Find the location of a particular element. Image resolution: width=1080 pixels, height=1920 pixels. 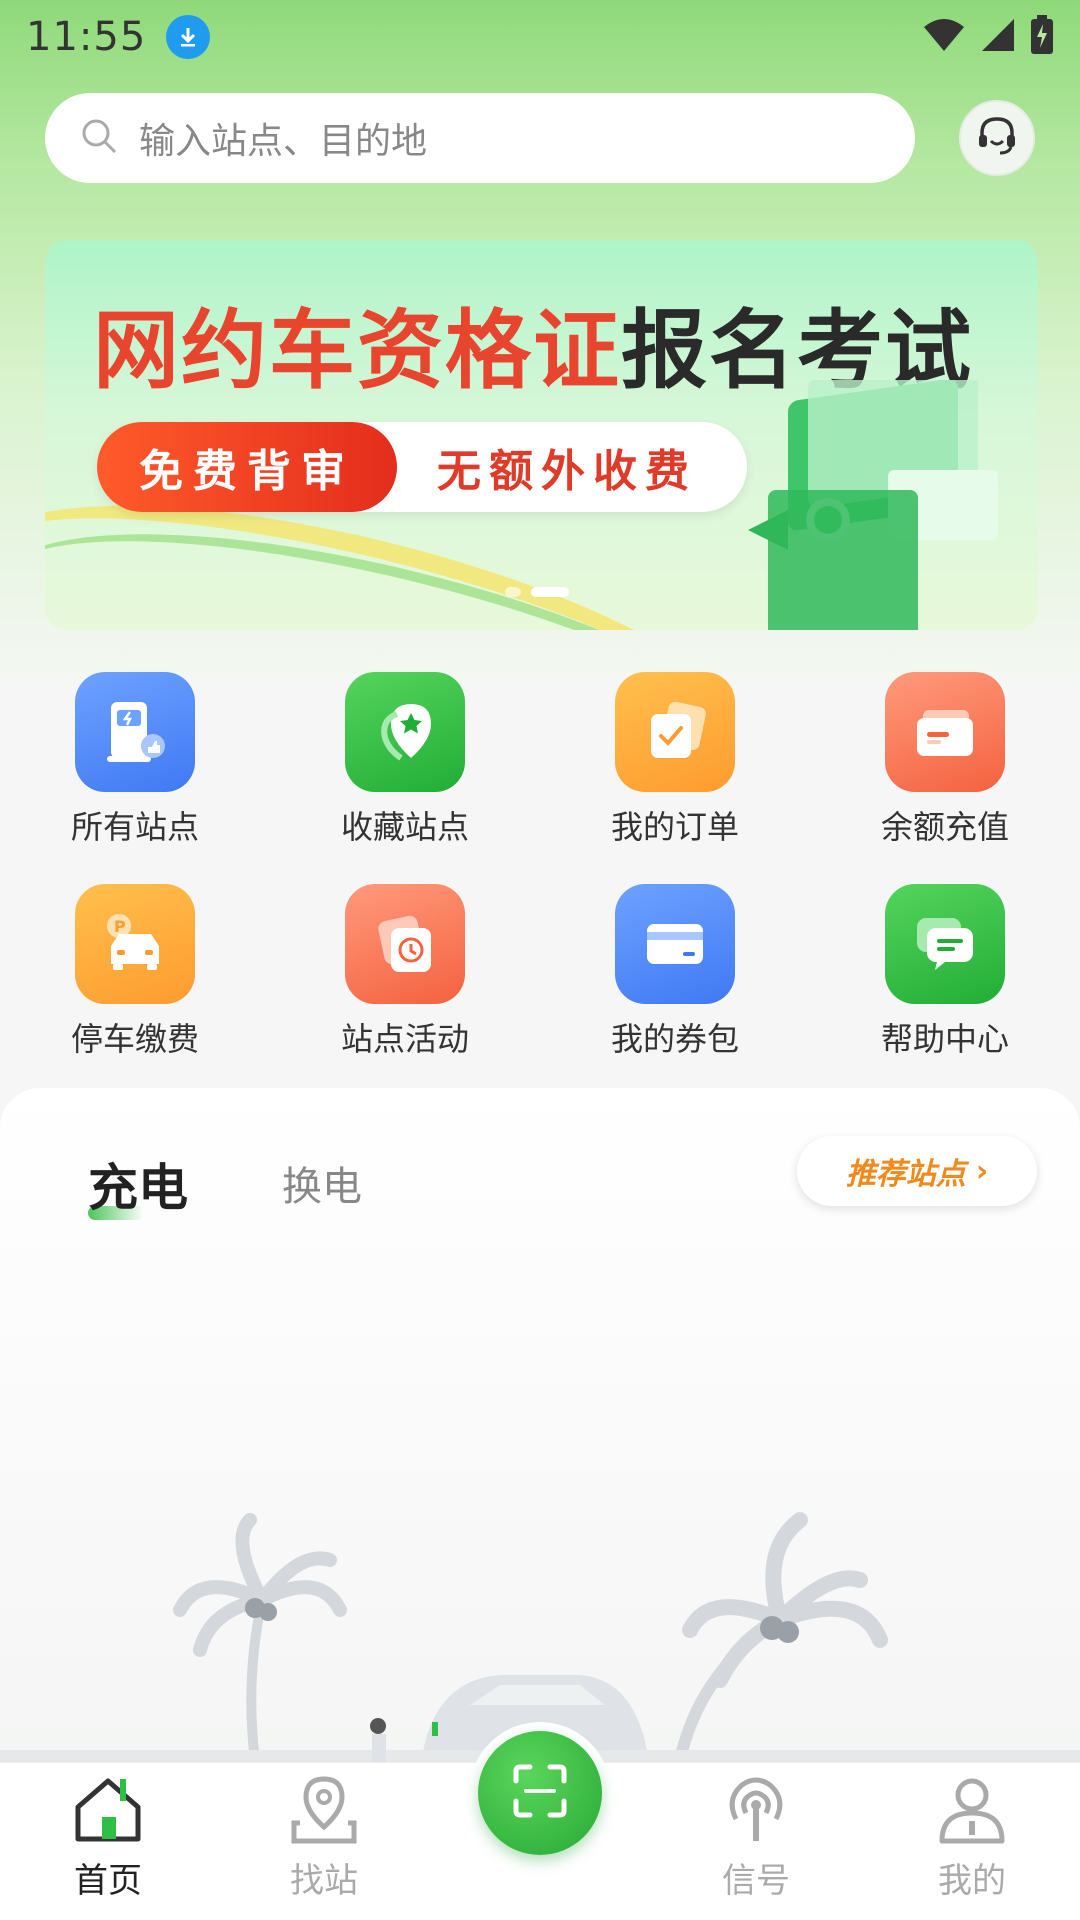

quick-action-favorite-stations: 收藏站点 is located at coordinates (405, 760).